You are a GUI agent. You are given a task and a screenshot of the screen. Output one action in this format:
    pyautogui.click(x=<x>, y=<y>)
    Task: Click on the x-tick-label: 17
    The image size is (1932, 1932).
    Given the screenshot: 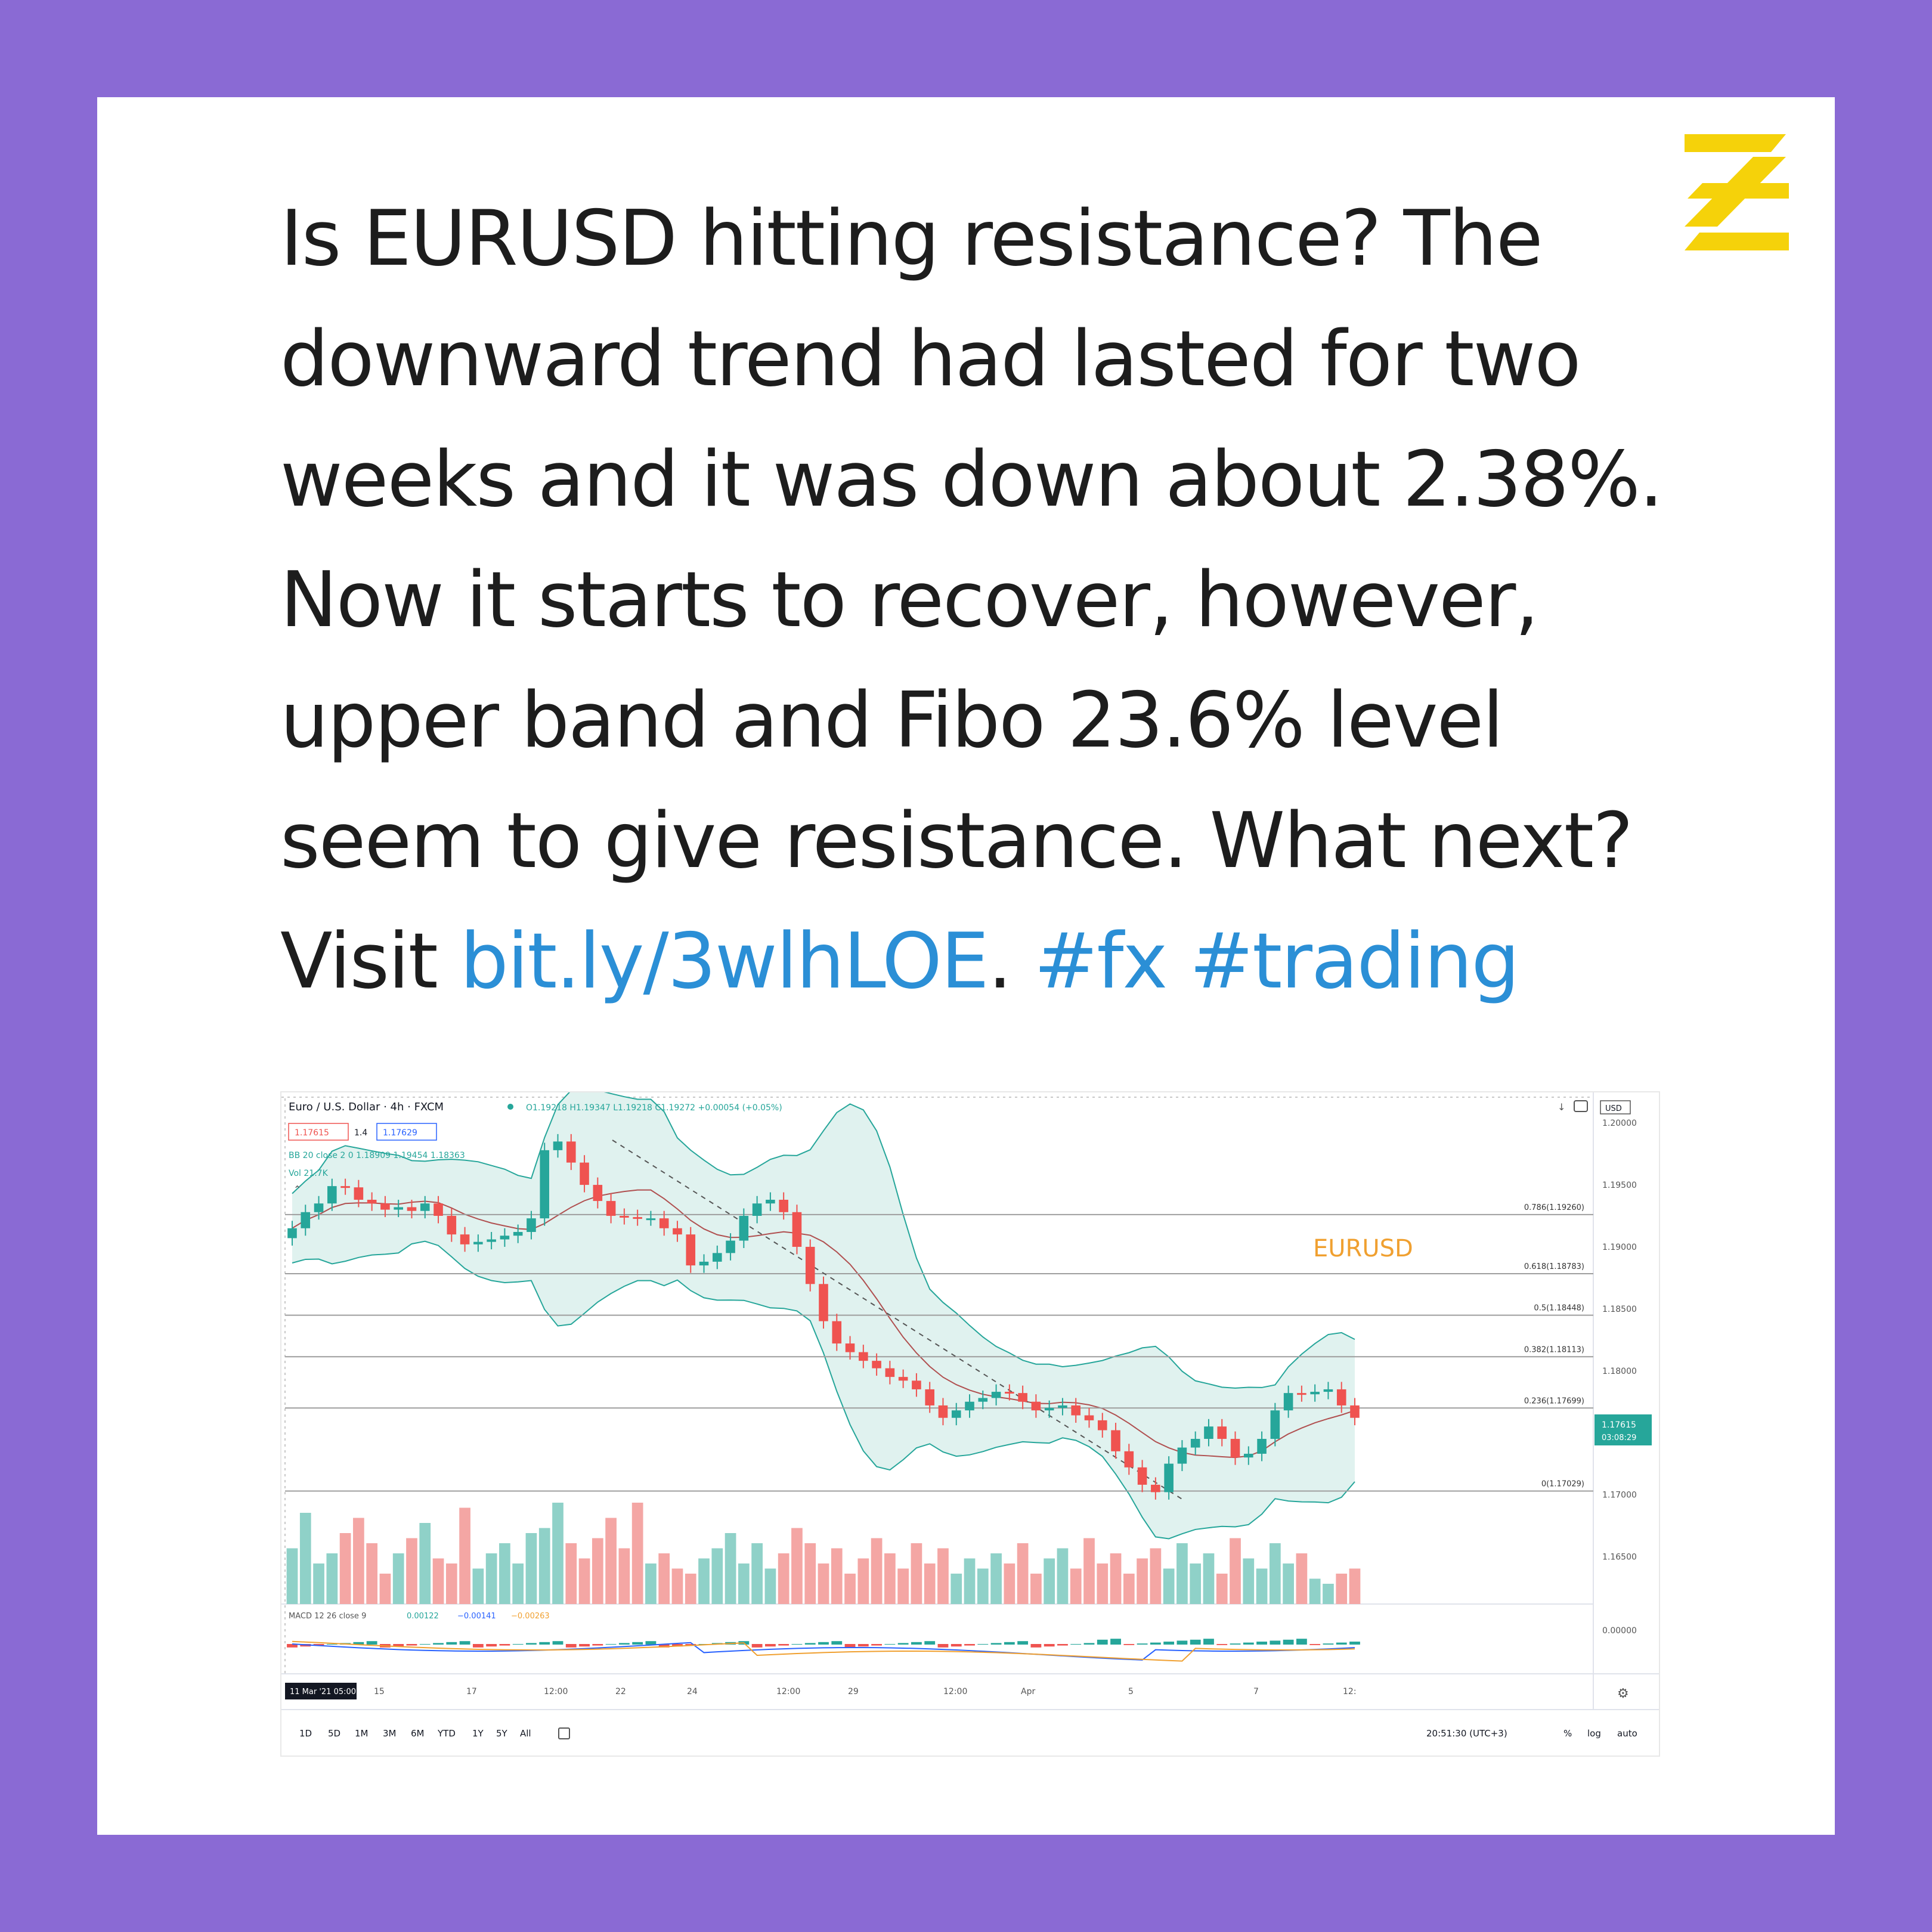 What is the action you would take?
    pyautogui.click(x=472, y=1692)
    